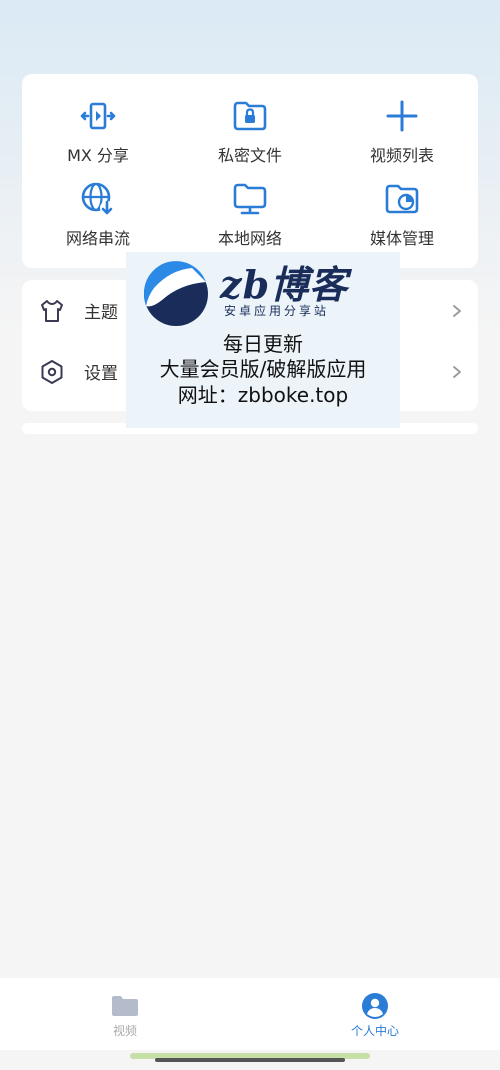  Describe the element at coordinates (375, 1006) in the screenshot. I see `user-icon` at that location.